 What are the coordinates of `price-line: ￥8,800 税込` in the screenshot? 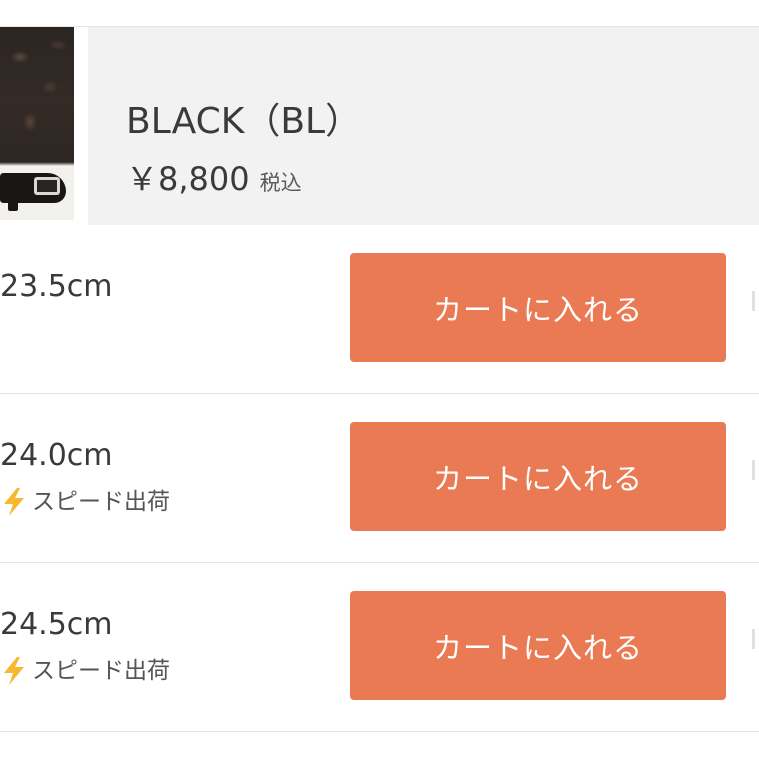 It's located at (214, 179).